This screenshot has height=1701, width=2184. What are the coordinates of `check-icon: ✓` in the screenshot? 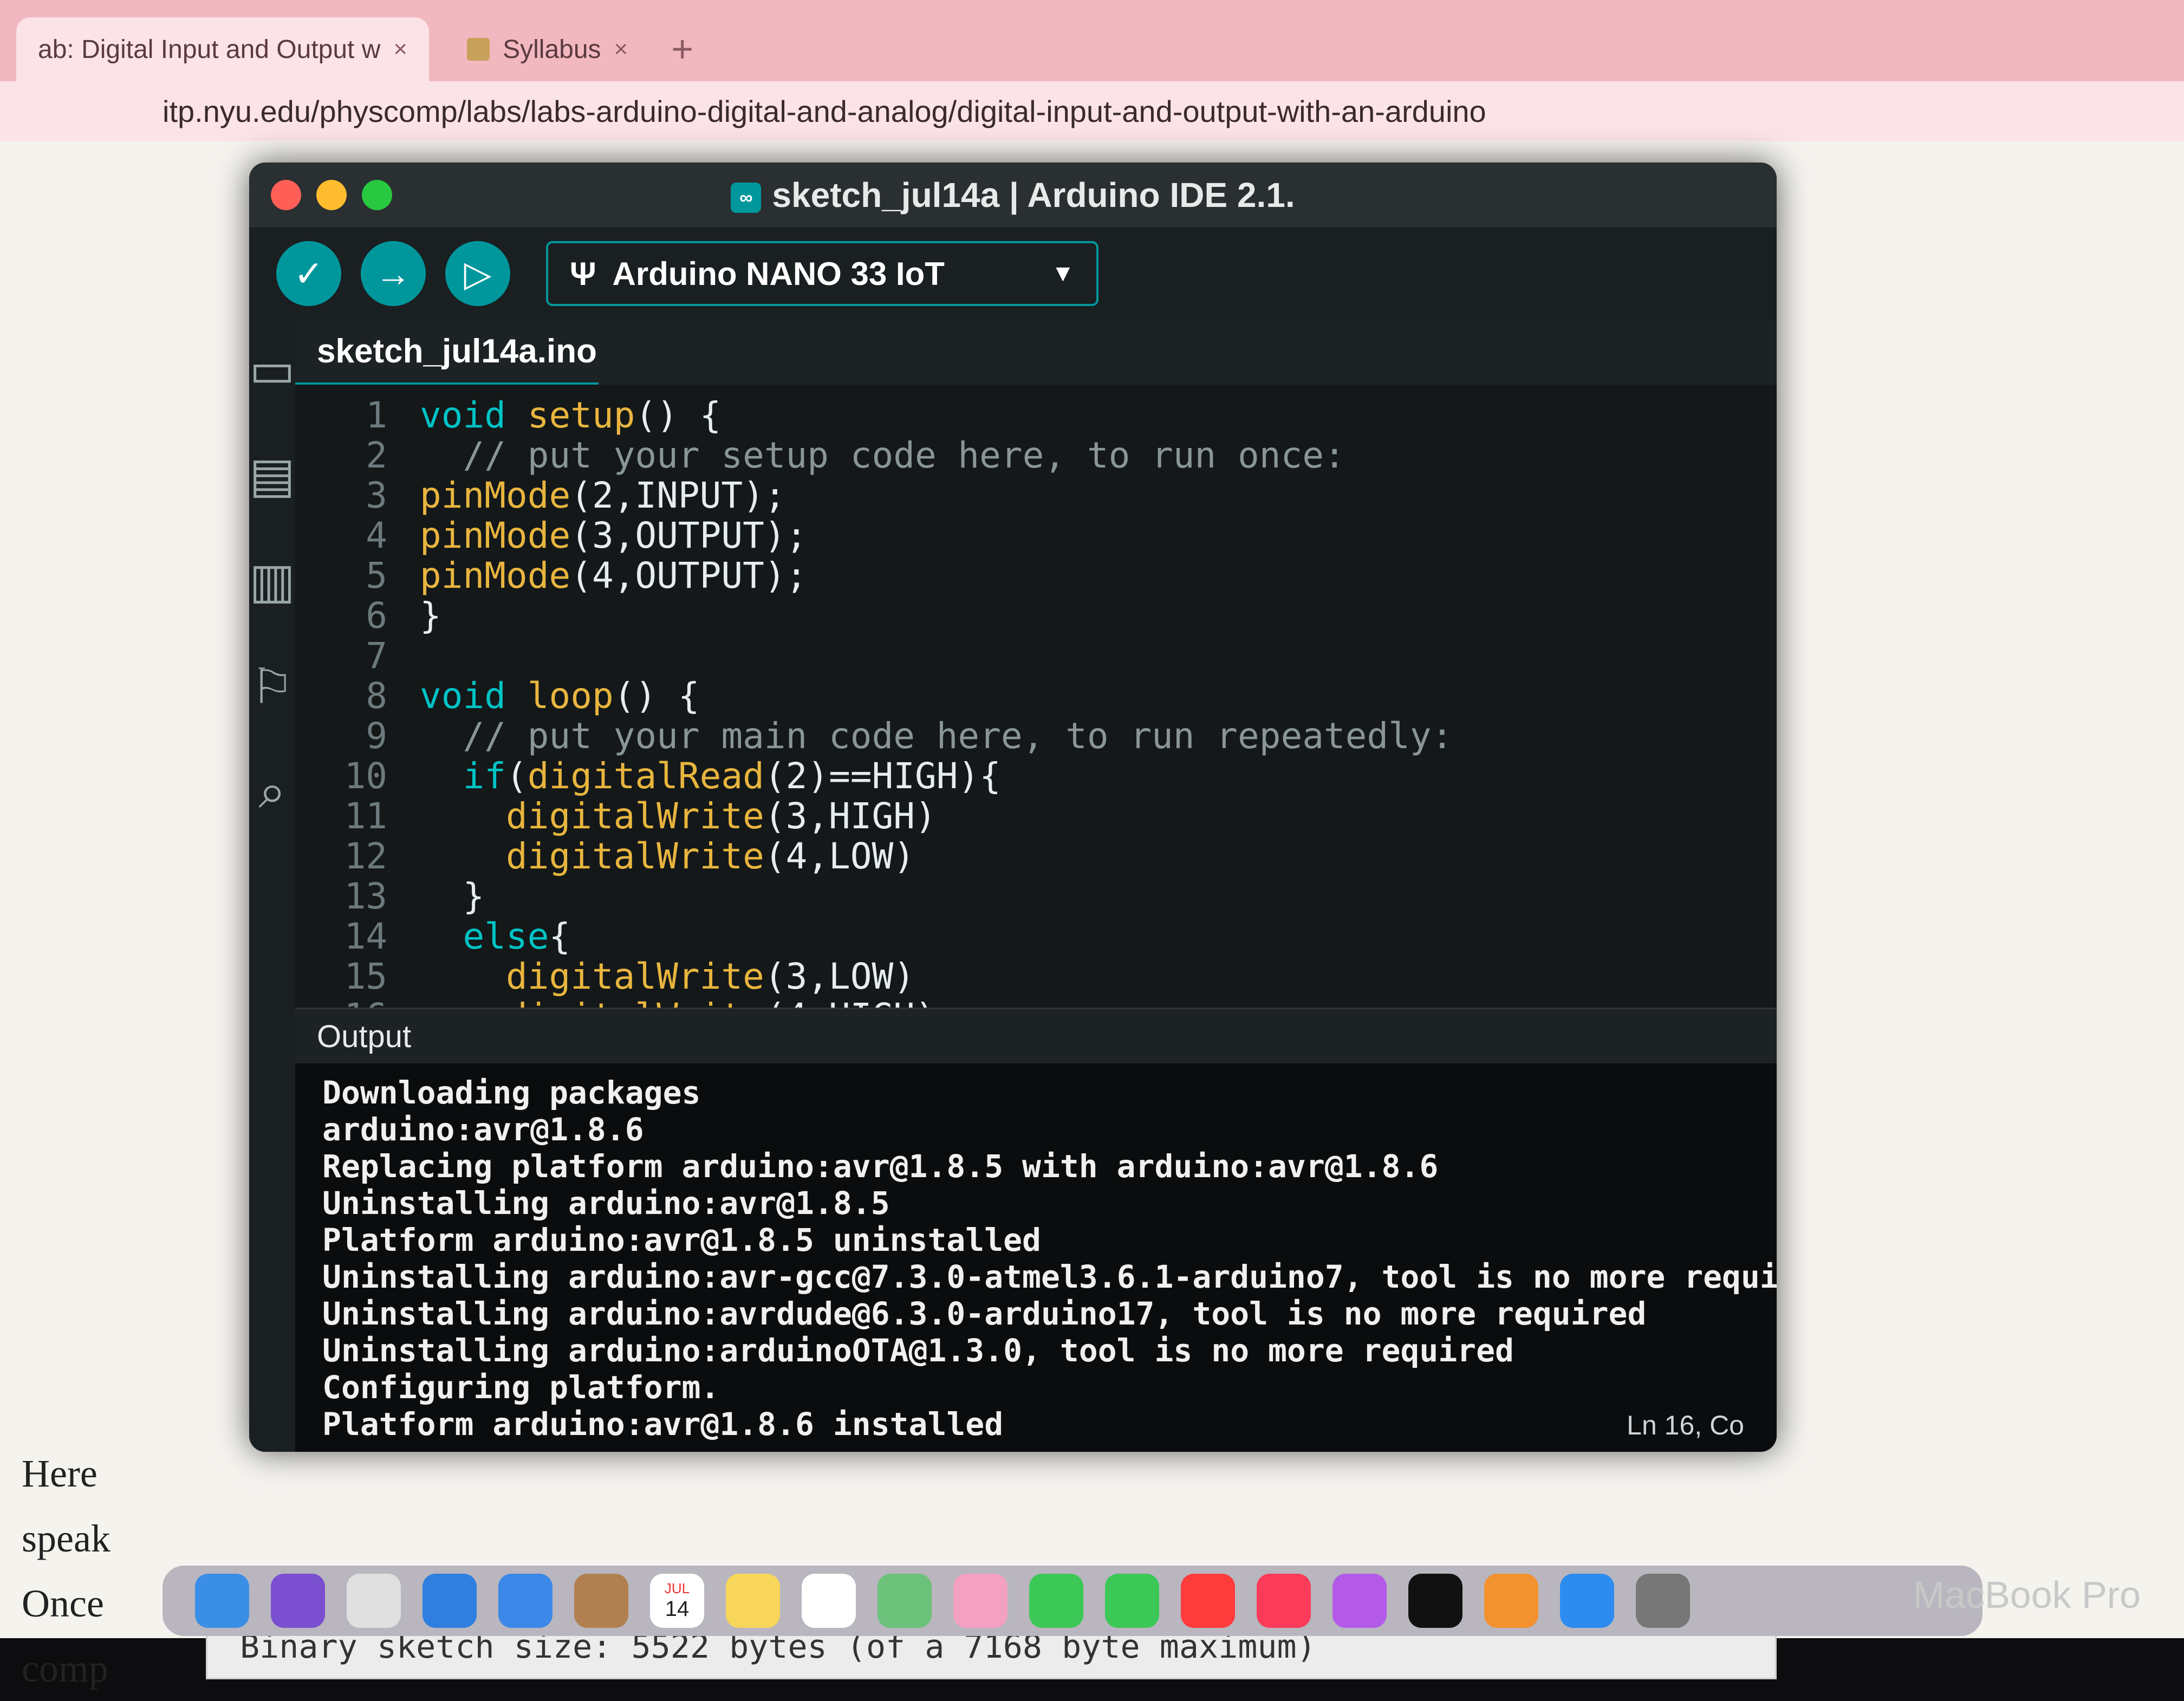 It's located at (309, 273).